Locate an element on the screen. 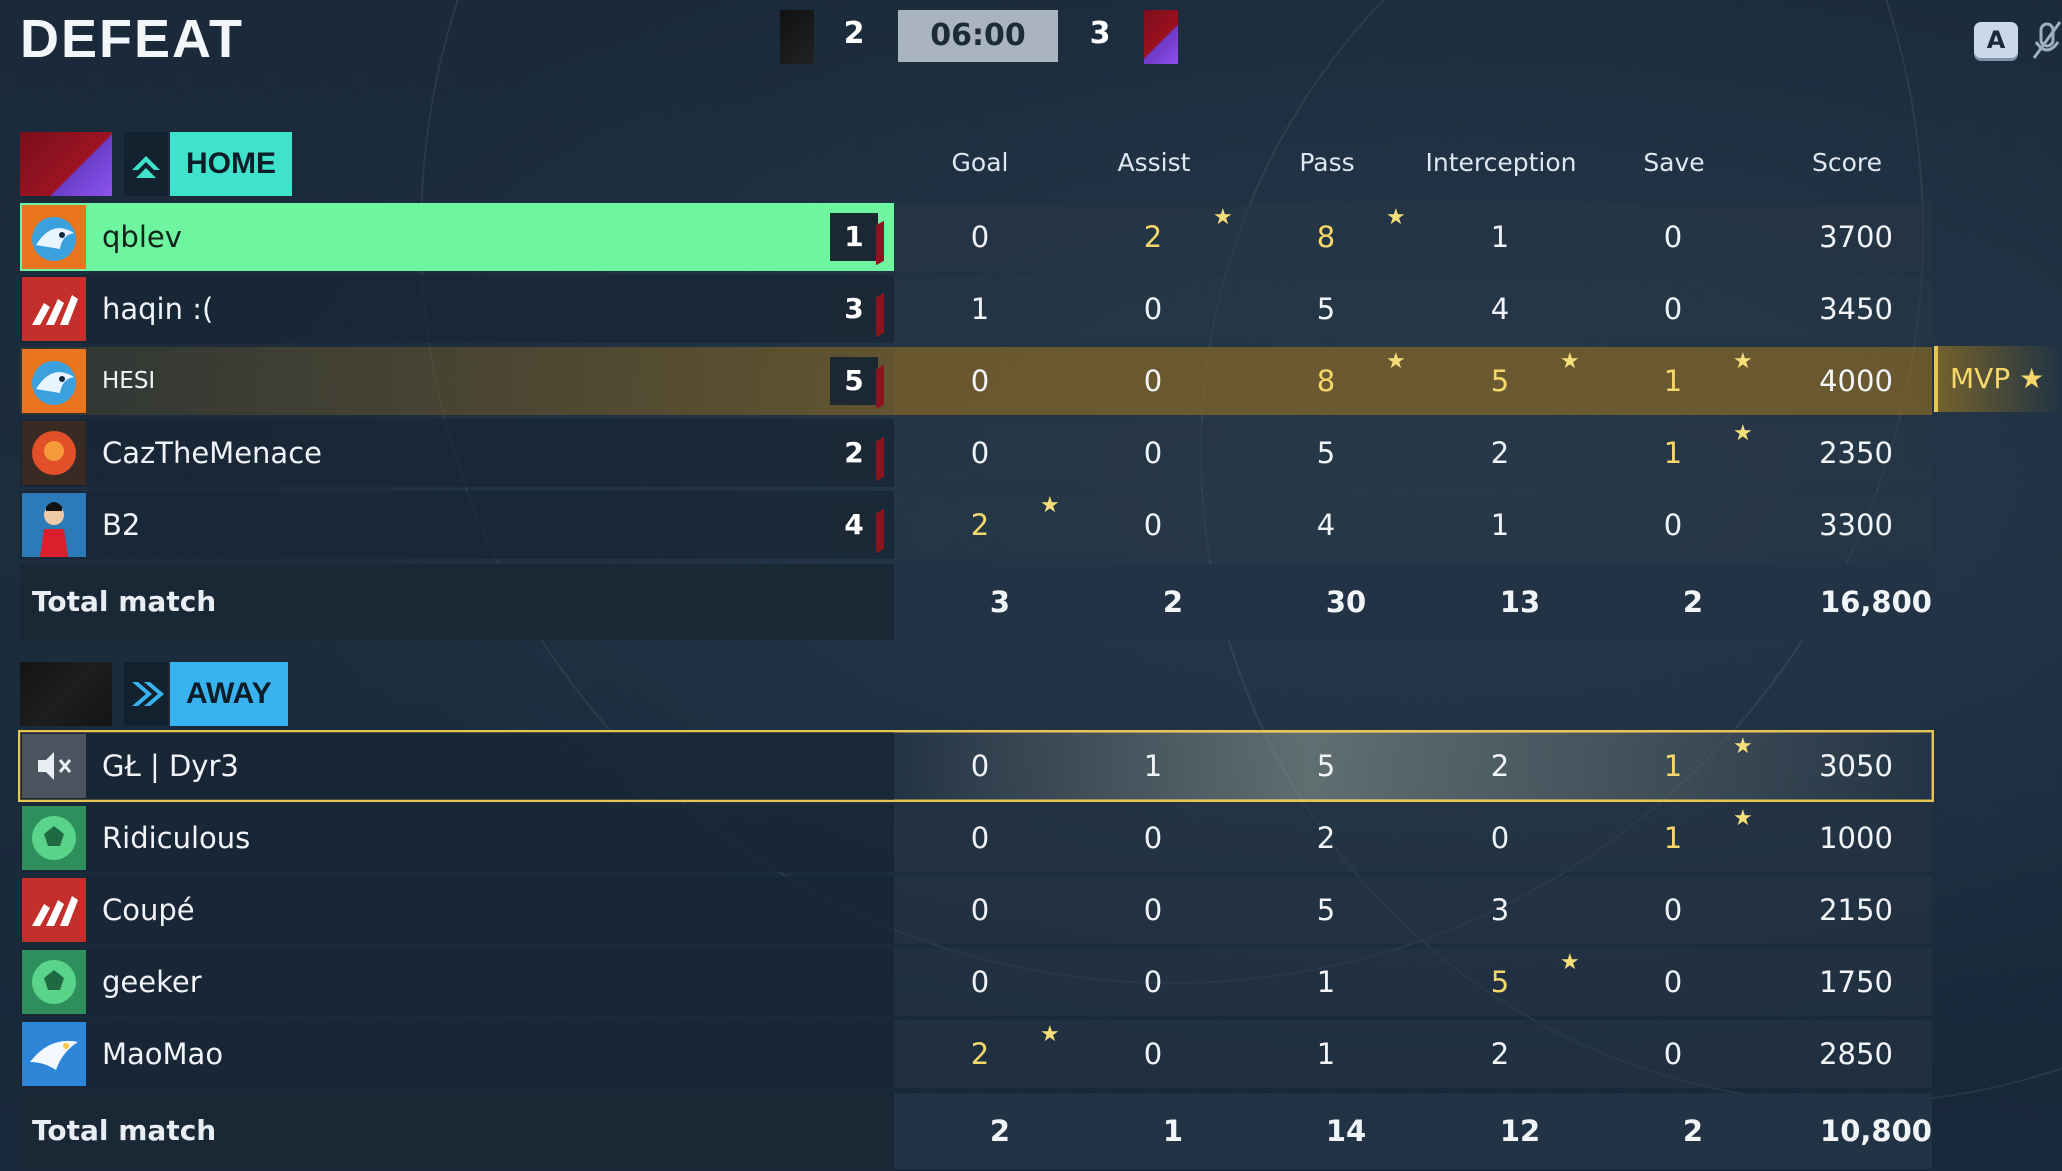  match-result-title: DEFEAT is located at coordinates (132, 39).